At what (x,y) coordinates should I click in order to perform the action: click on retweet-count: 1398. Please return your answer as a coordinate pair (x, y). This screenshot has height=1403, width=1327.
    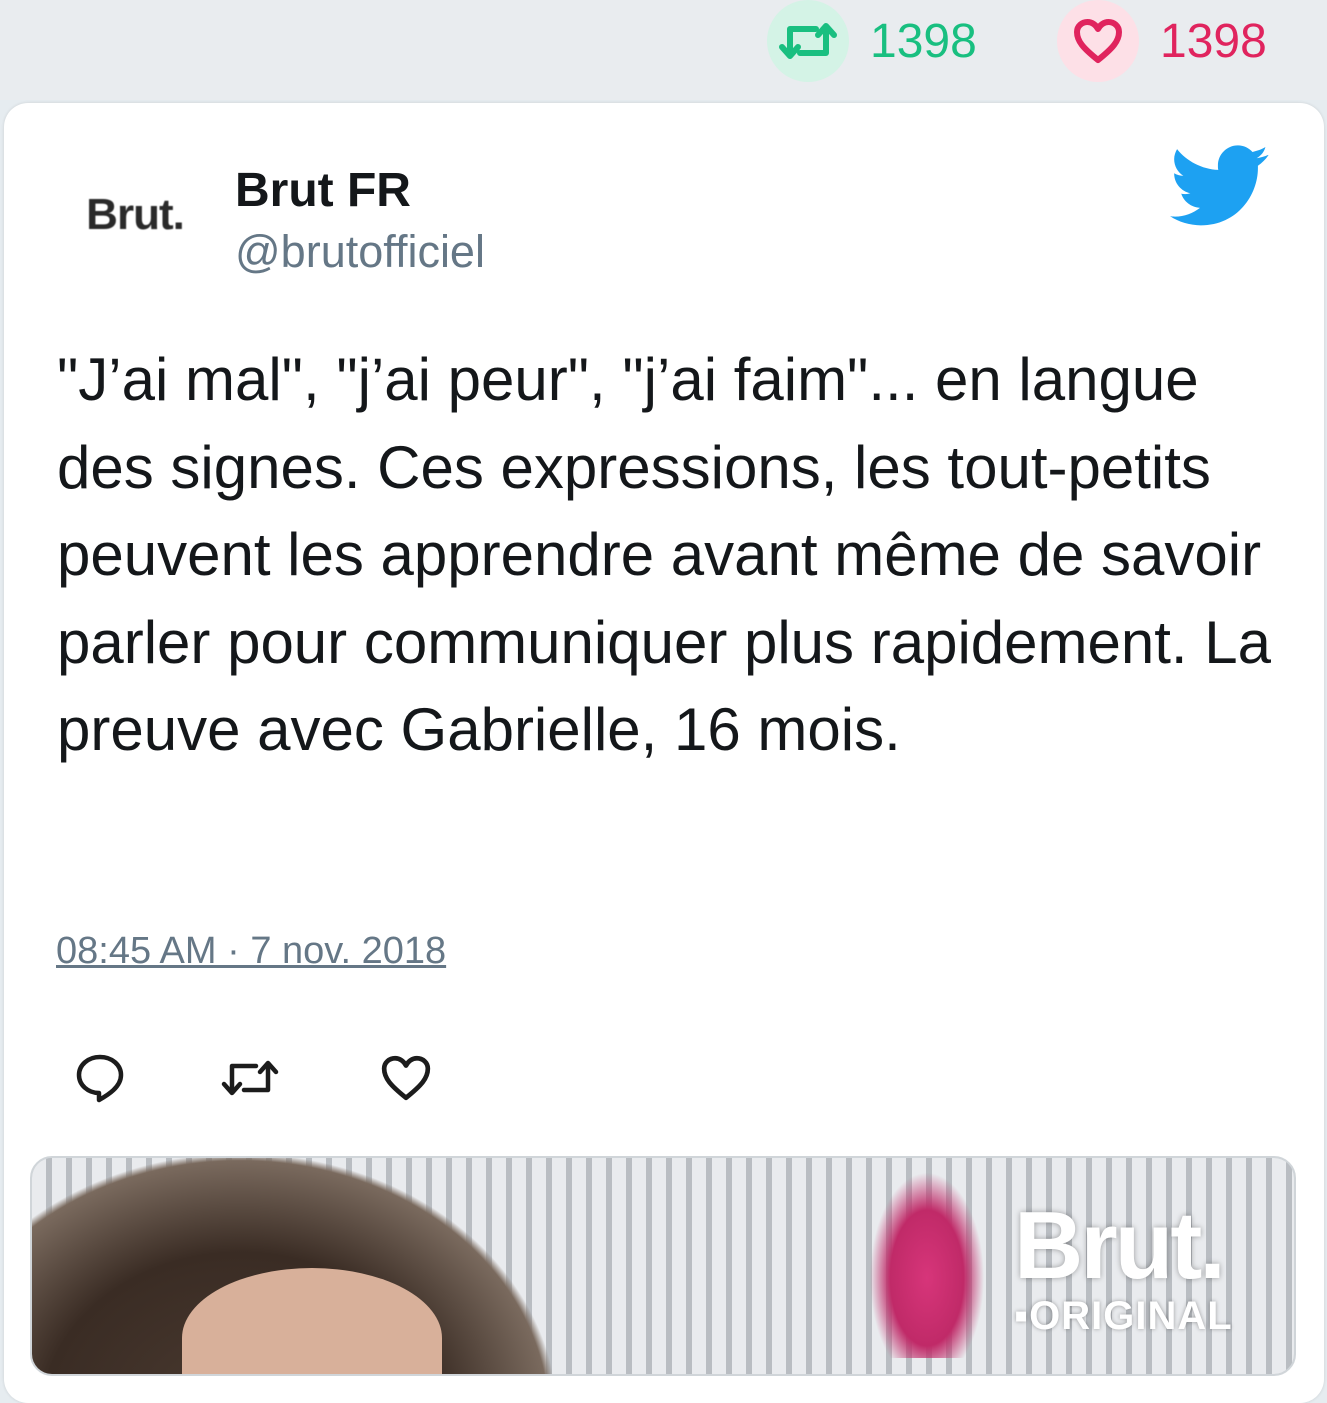
    Looking at the image, I should click on (923, 41).